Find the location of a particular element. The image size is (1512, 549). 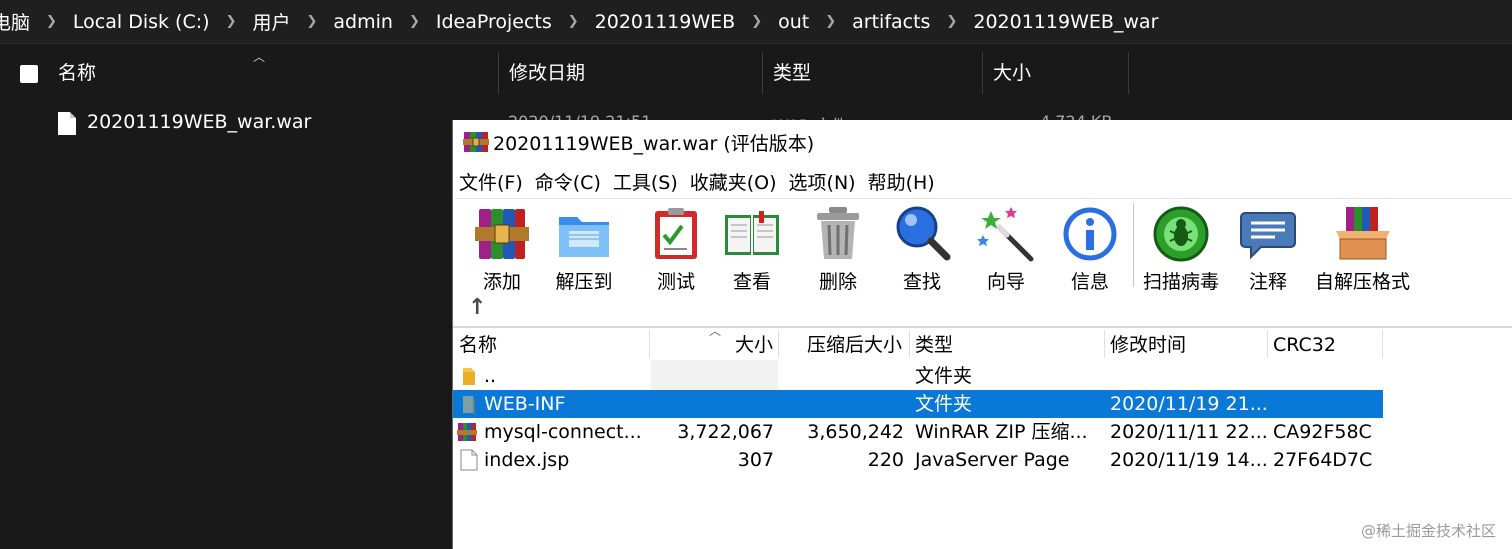

row-name: WEB-INF is located at coordinates (525, 404).